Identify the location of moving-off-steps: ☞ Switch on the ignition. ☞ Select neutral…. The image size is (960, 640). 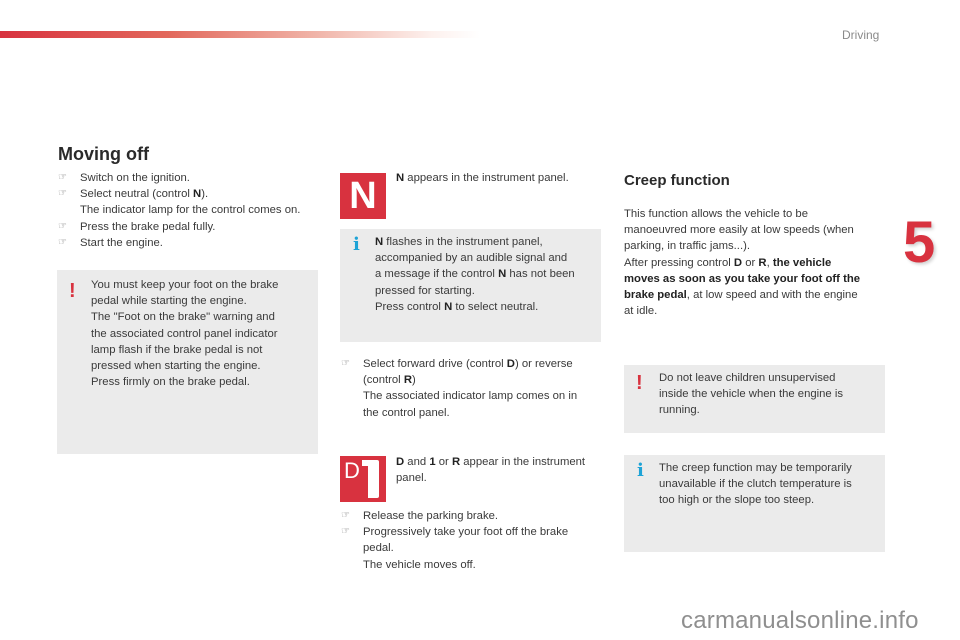
(193, 210).